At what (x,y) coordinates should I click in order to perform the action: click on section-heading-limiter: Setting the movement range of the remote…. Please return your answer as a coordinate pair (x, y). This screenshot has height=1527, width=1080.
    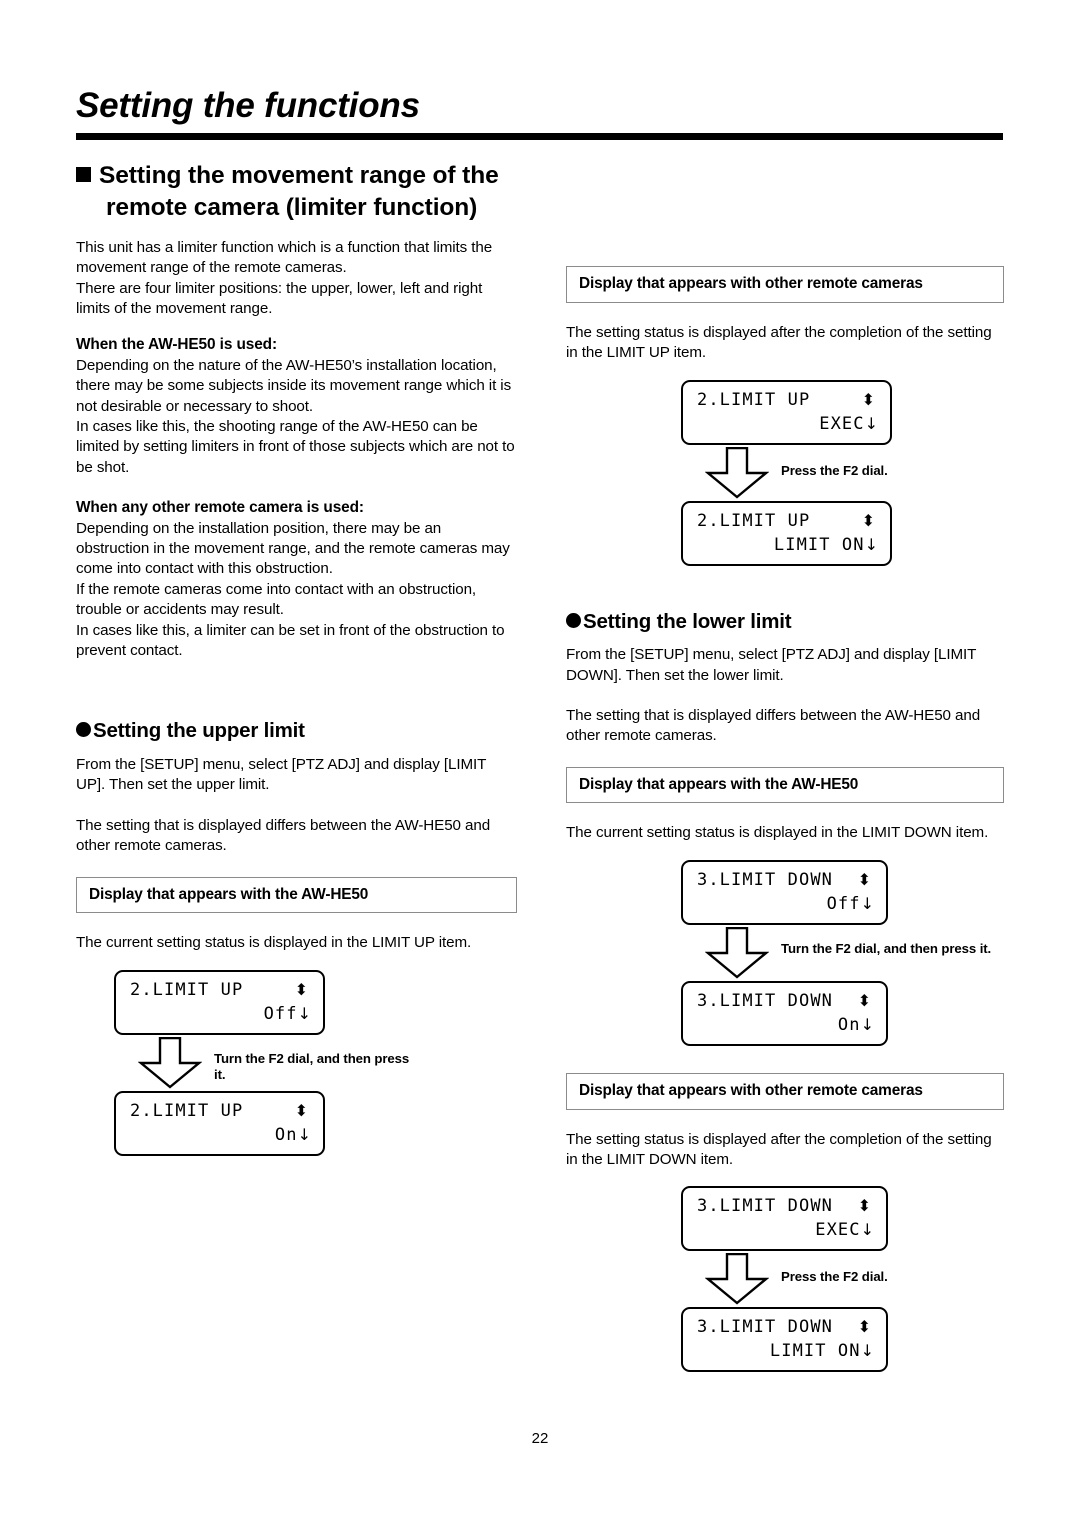
    Looking at the image, I should click on (296, 192).